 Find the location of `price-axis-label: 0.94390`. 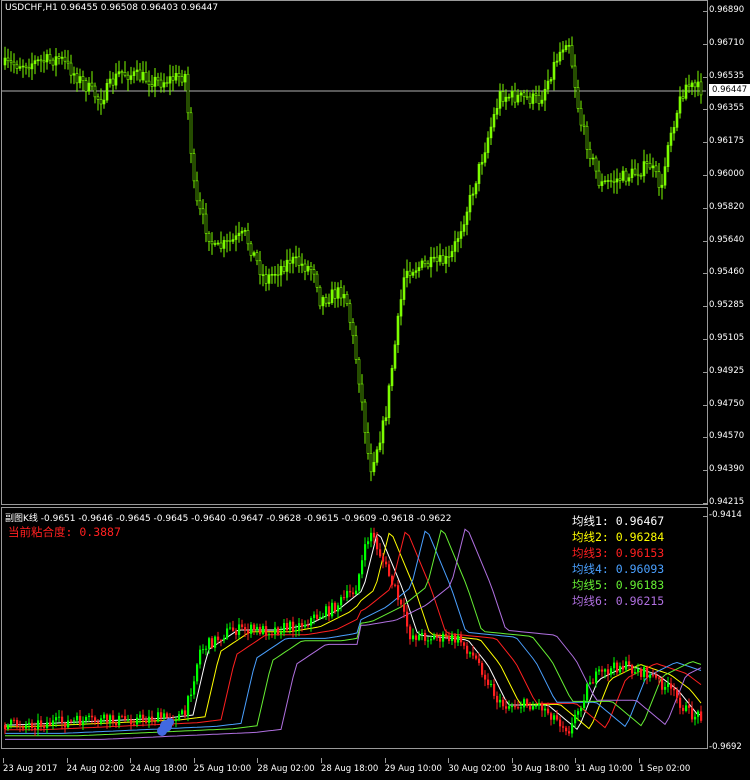

price-axis-label: 0.94390 is located at coordinates (723, 469).